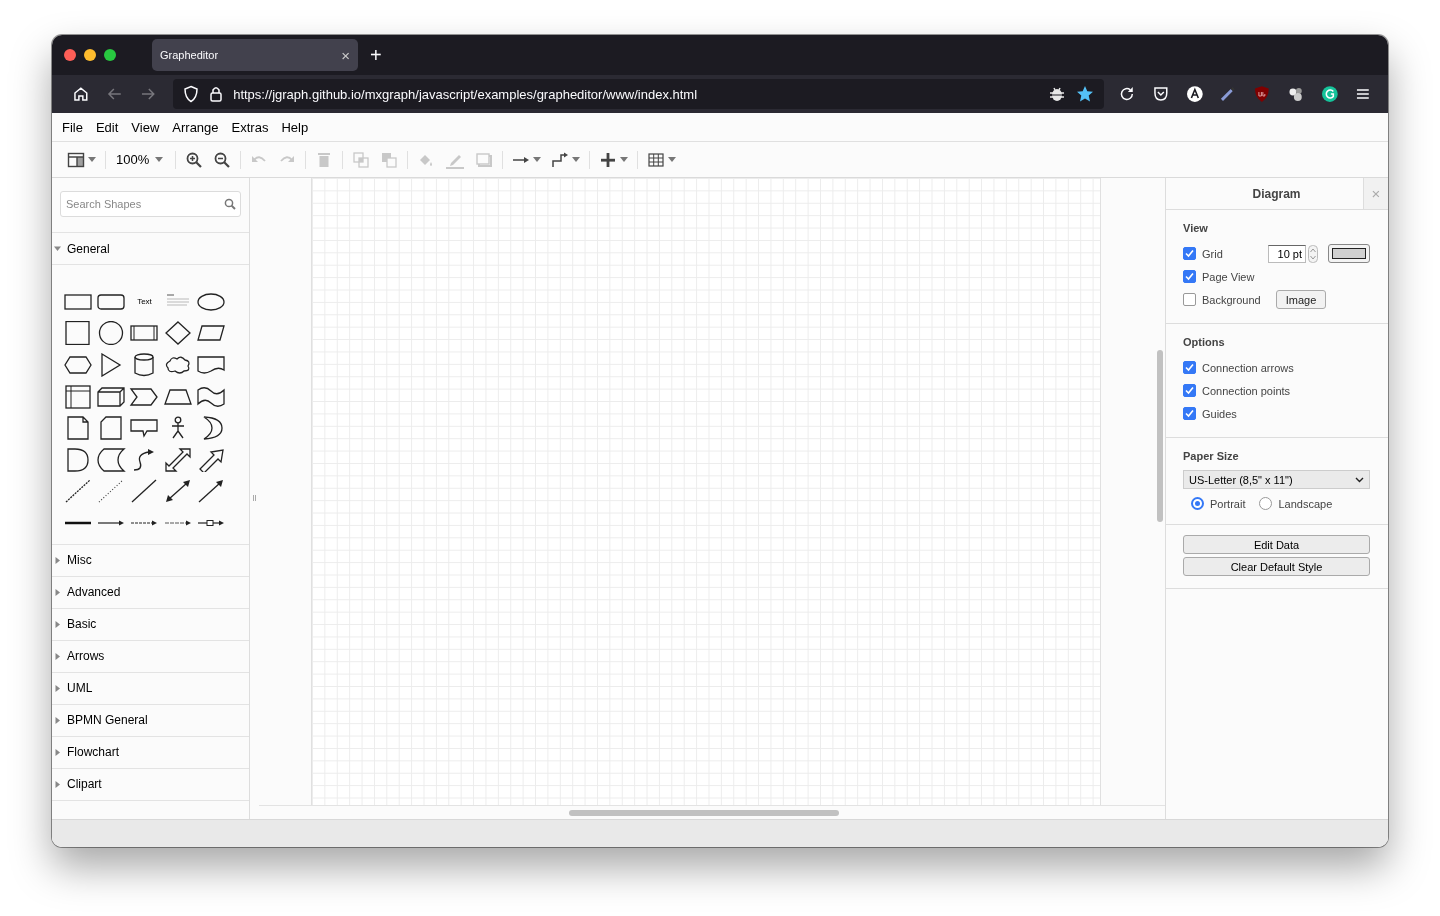 The width and height of the screenshot is (1440, 916). What do you see at coordinates (177, 459) in the screenshot?
I see `double-arrow-icon` at bounding box center [177, 459].